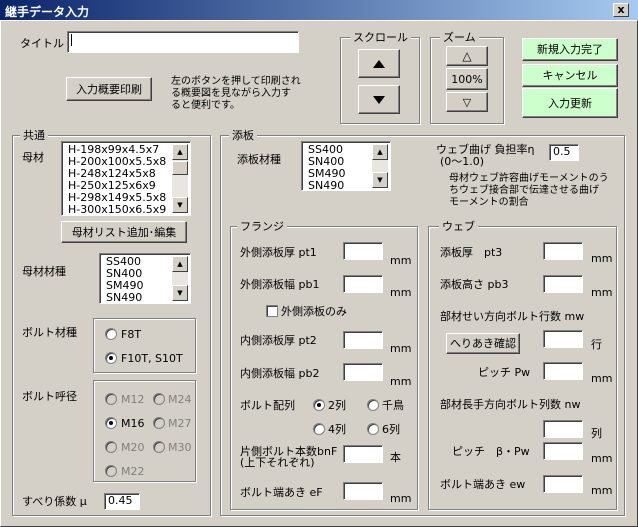 The image size is (638, 527). Describe the element at coordinates (109, 89) in the screenshot. I see `print-summary-button: 入力概要印刷` at that location.